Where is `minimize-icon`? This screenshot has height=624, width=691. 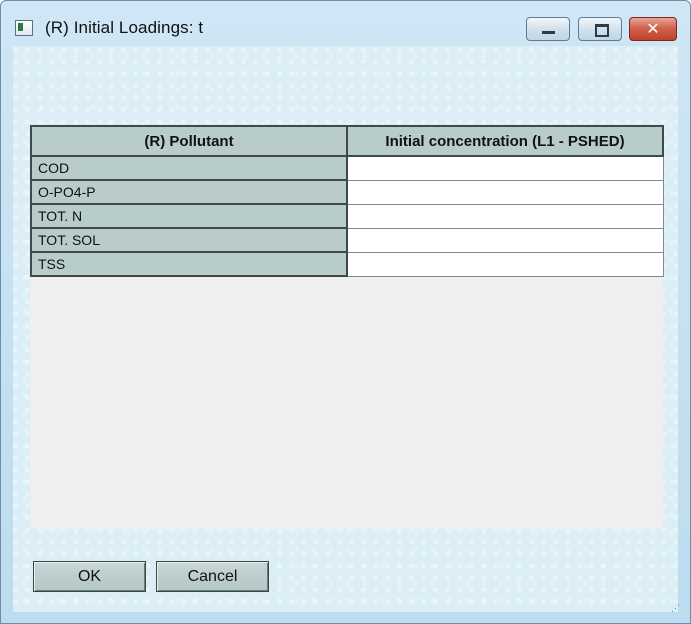 minimize-icon is located at coordinates (548, 32).